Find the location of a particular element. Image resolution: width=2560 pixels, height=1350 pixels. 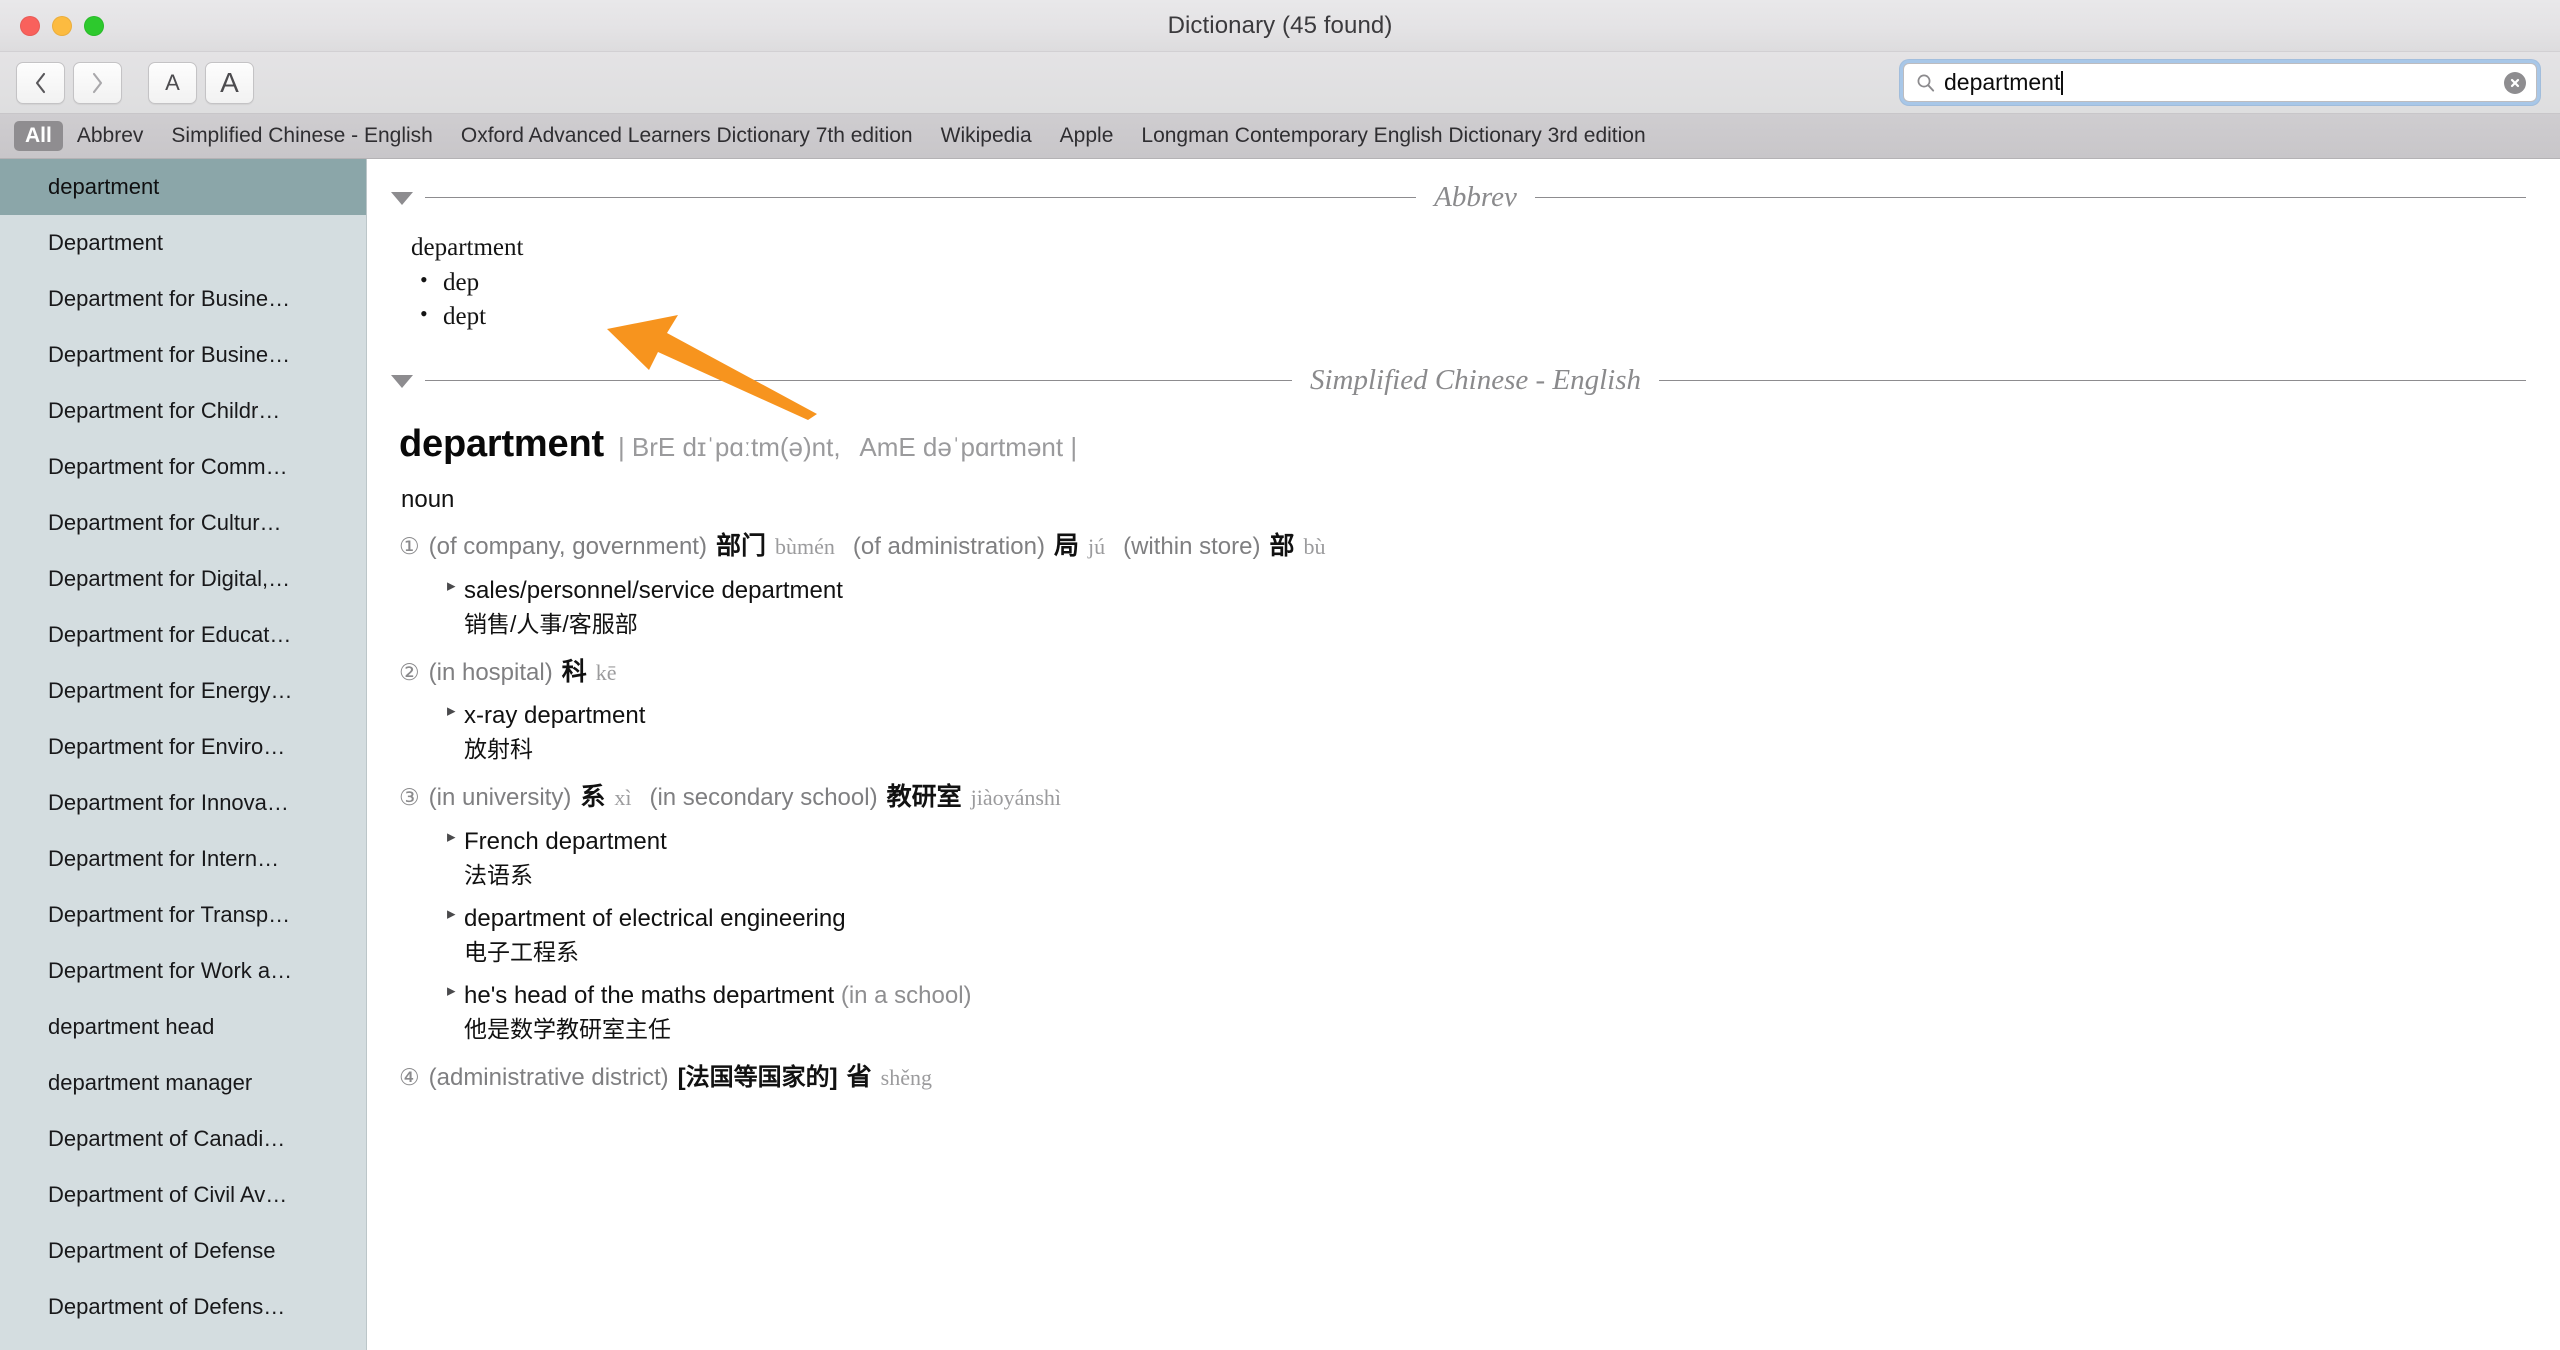

sense-number: ② is located at coordinates (409, 671).